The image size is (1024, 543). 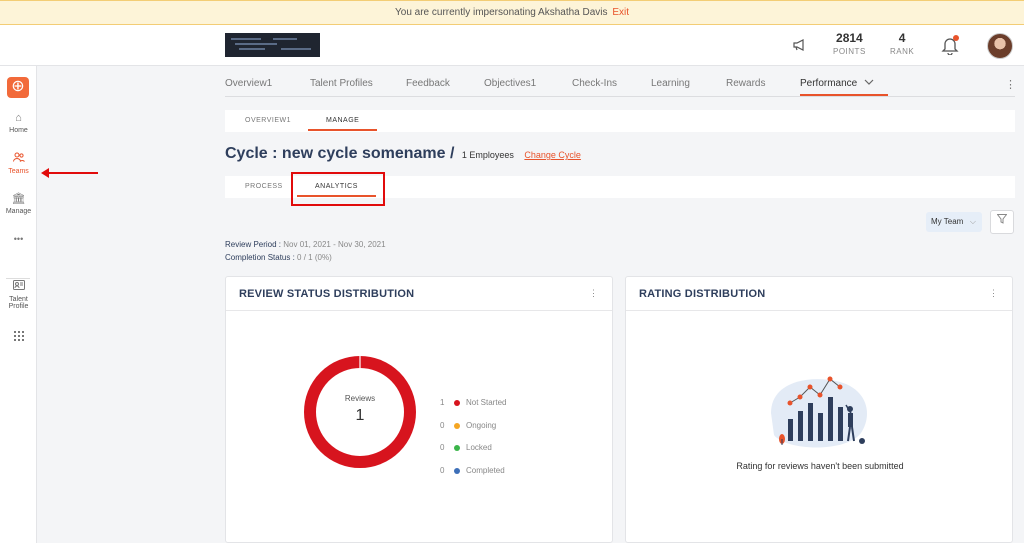 I want to click on tab-rewards: Rewards, so click(x=745, y=83).